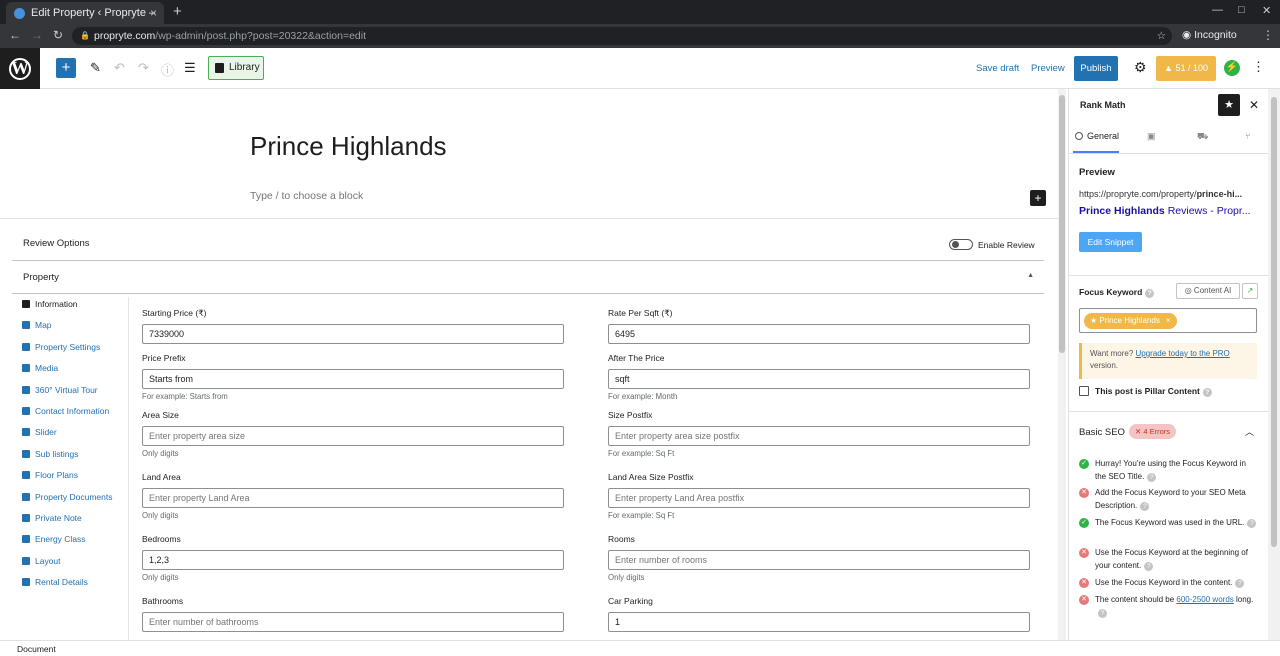 This screenshot has width=1280, height=656. I want to click on post-title: Prince Highlands, so click(348, 146).